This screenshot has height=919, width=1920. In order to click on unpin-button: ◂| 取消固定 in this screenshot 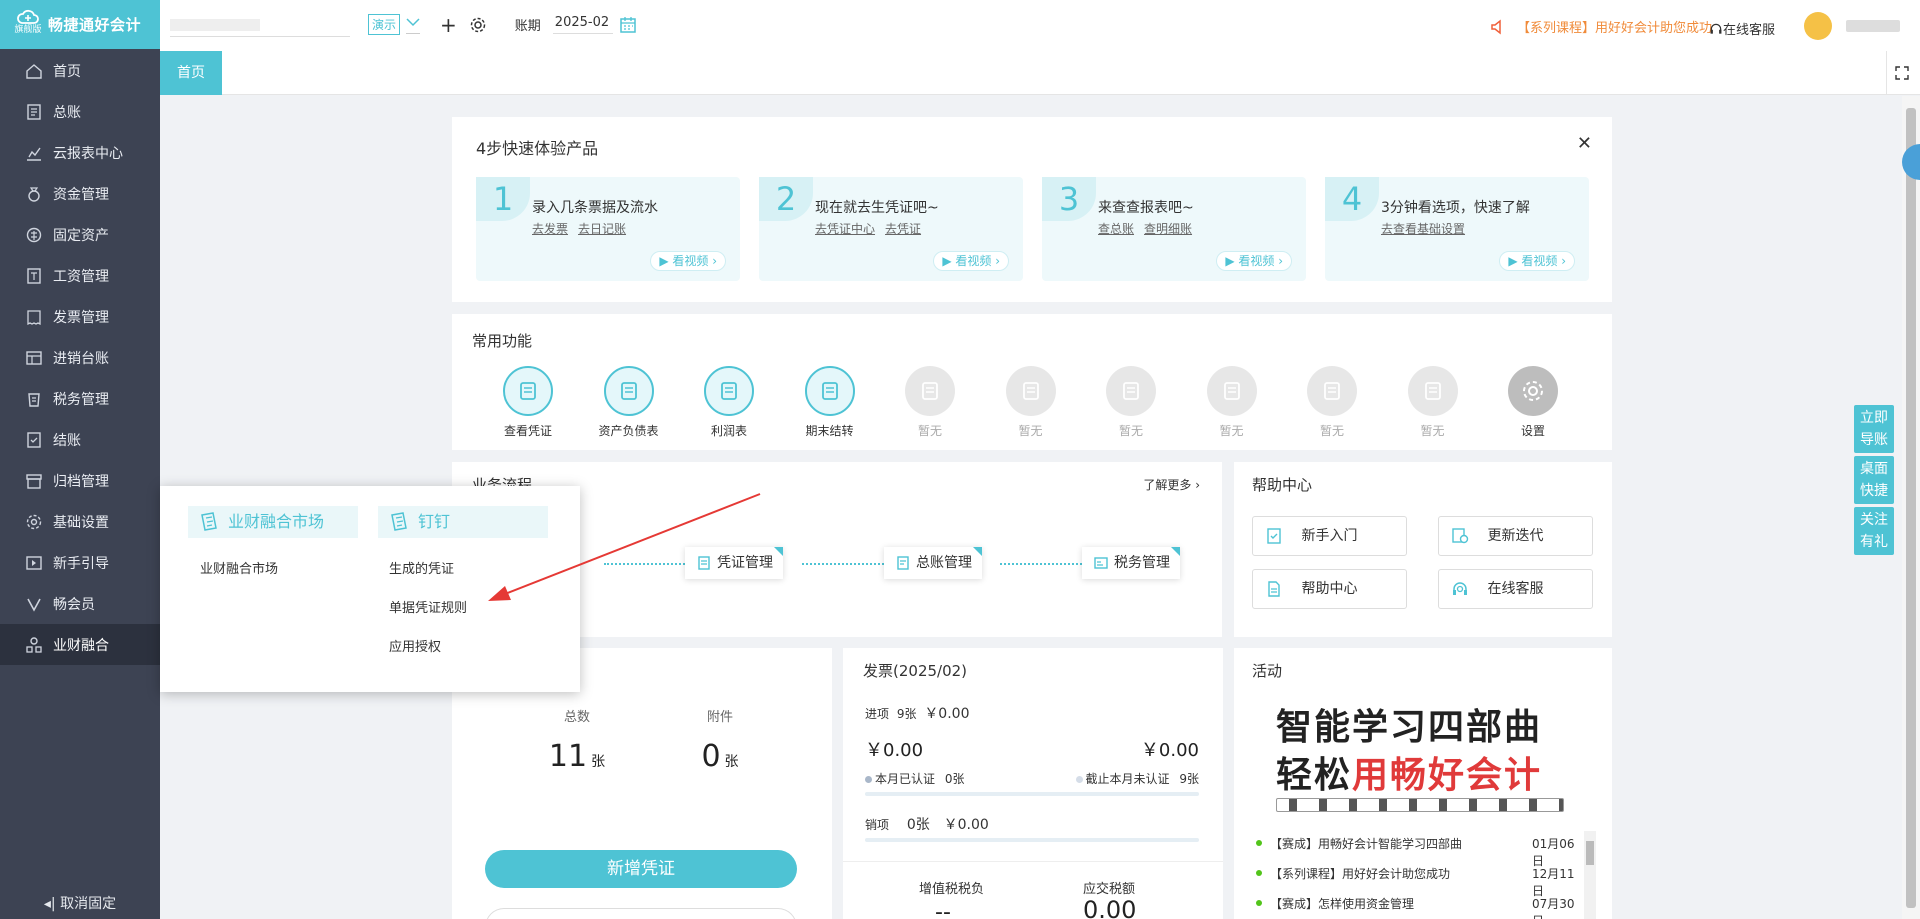, I will do `click(80, 903)`.